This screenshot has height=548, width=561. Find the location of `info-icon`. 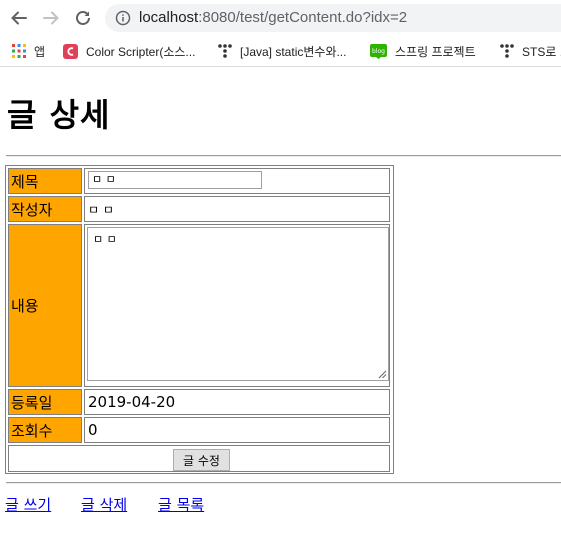

info-icon is located at coordinates (123, 18).